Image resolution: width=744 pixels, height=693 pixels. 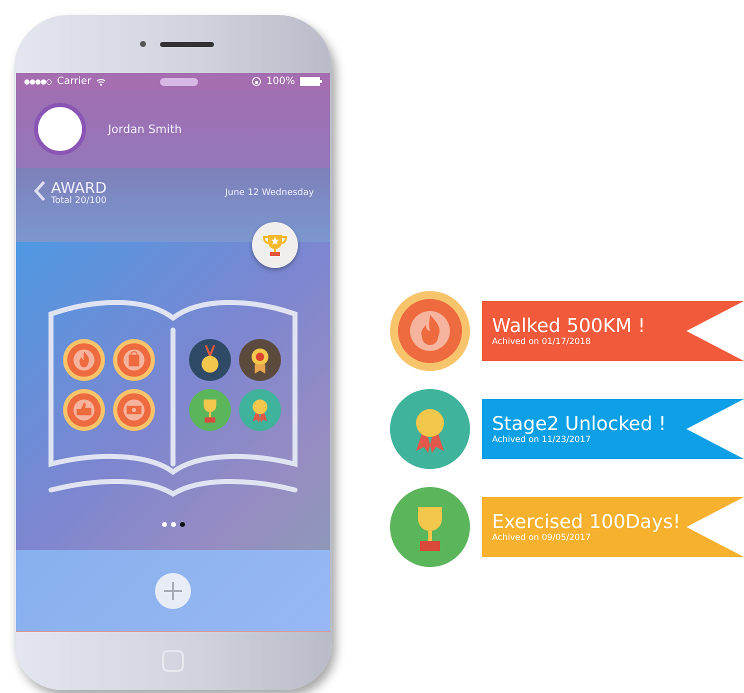 I want to click on thumb-badge-icon, so click(x=84, y=410).